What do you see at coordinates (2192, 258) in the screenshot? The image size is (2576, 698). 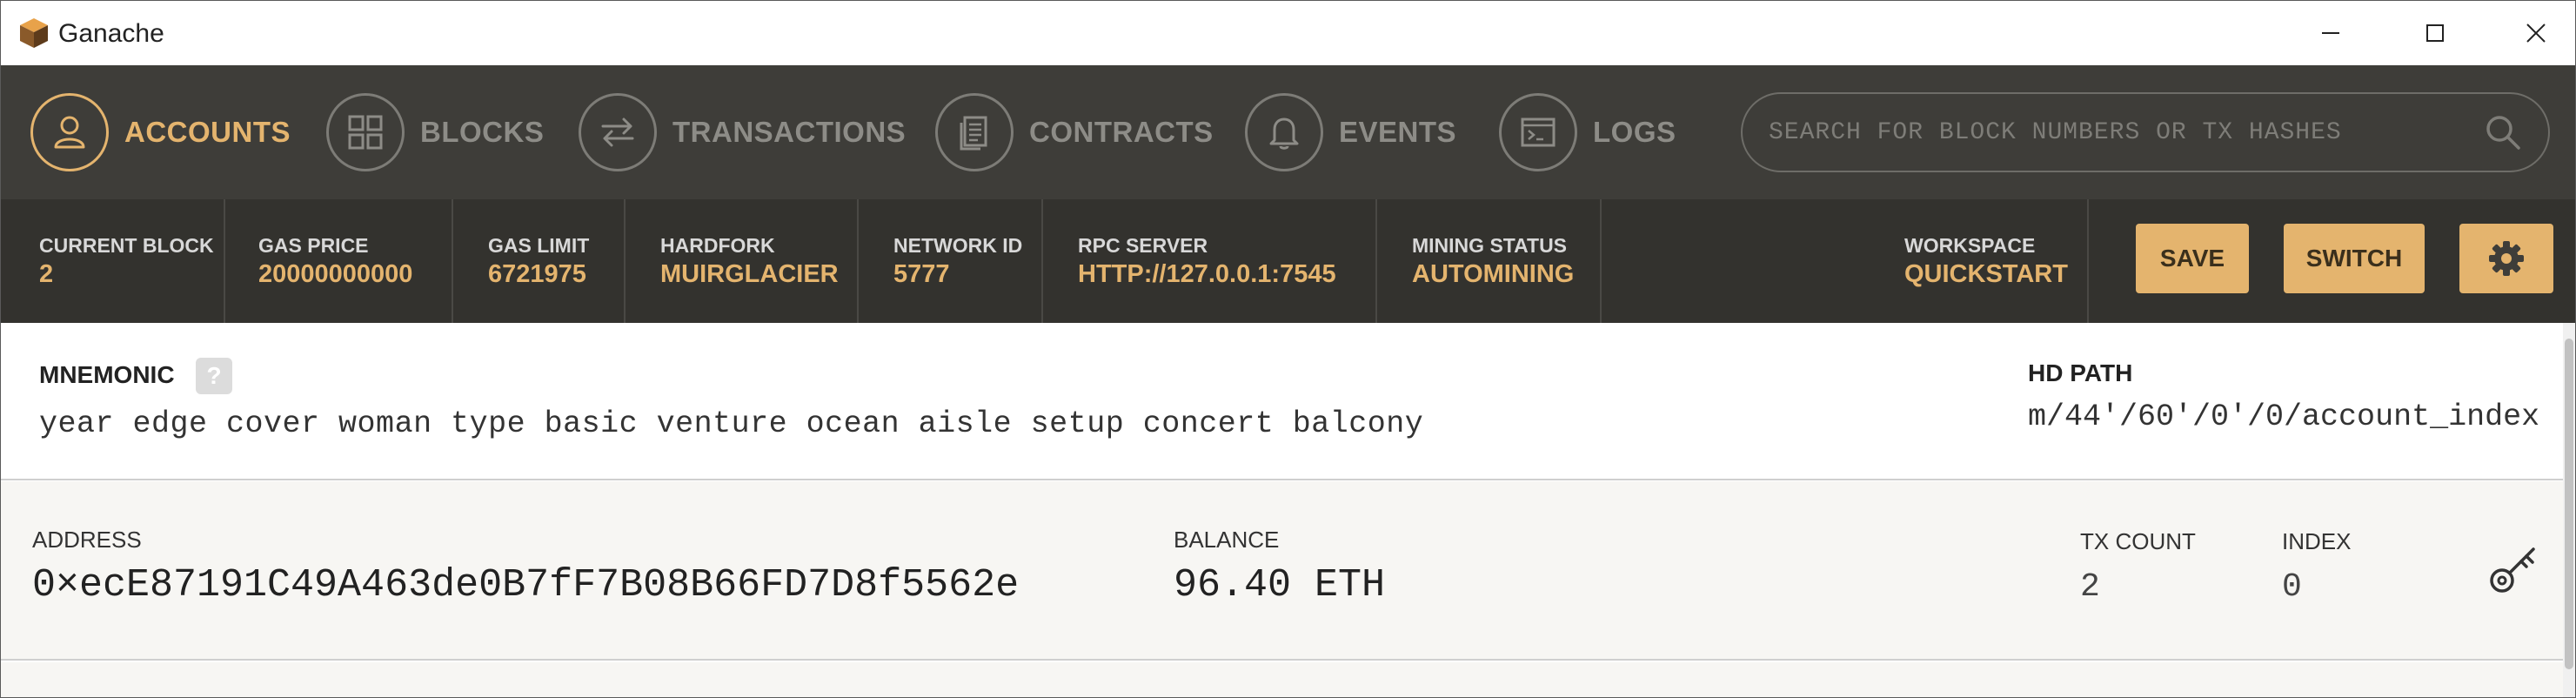 I see `save-button: SAVE` at bounding box center [2192, 258].